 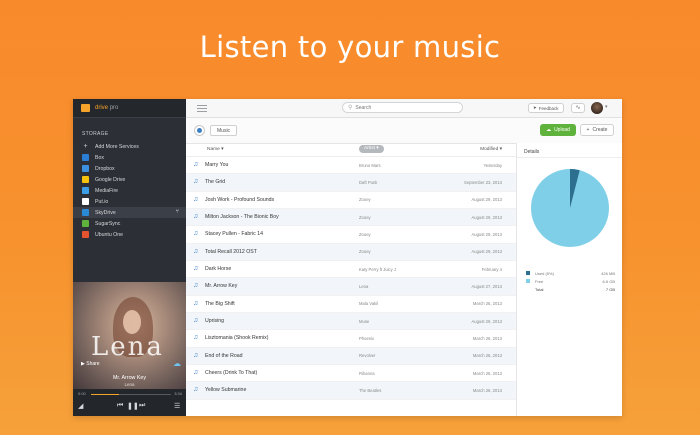 What do you see at coordinates (129, 212) in the screenshot?
I see `sidebar-item-skydrive: SkyDrive ⑂` at bounding box center [129, 212].